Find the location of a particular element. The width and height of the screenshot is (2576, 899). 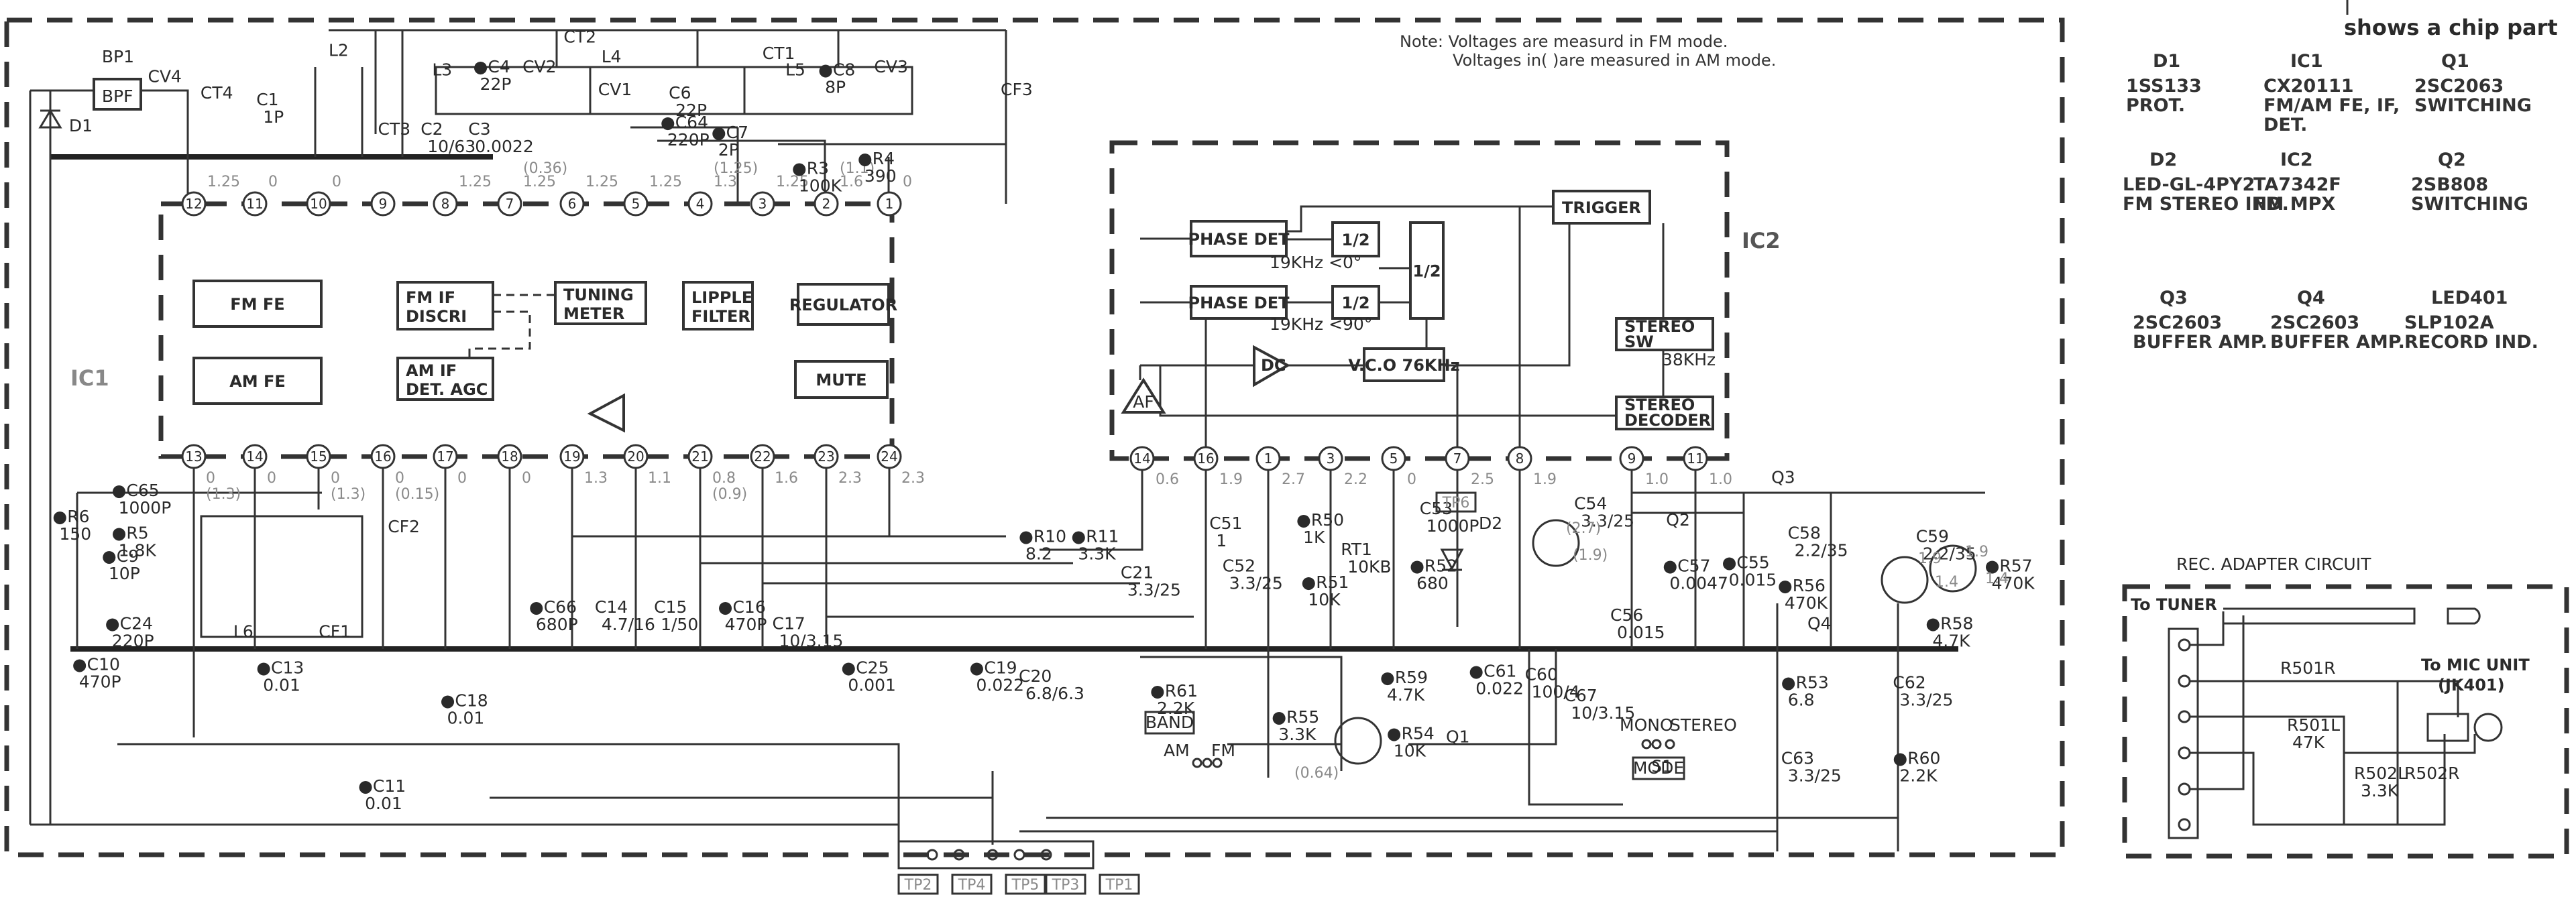

test-point-label: TP1 is located at coordinates (1119, 885).